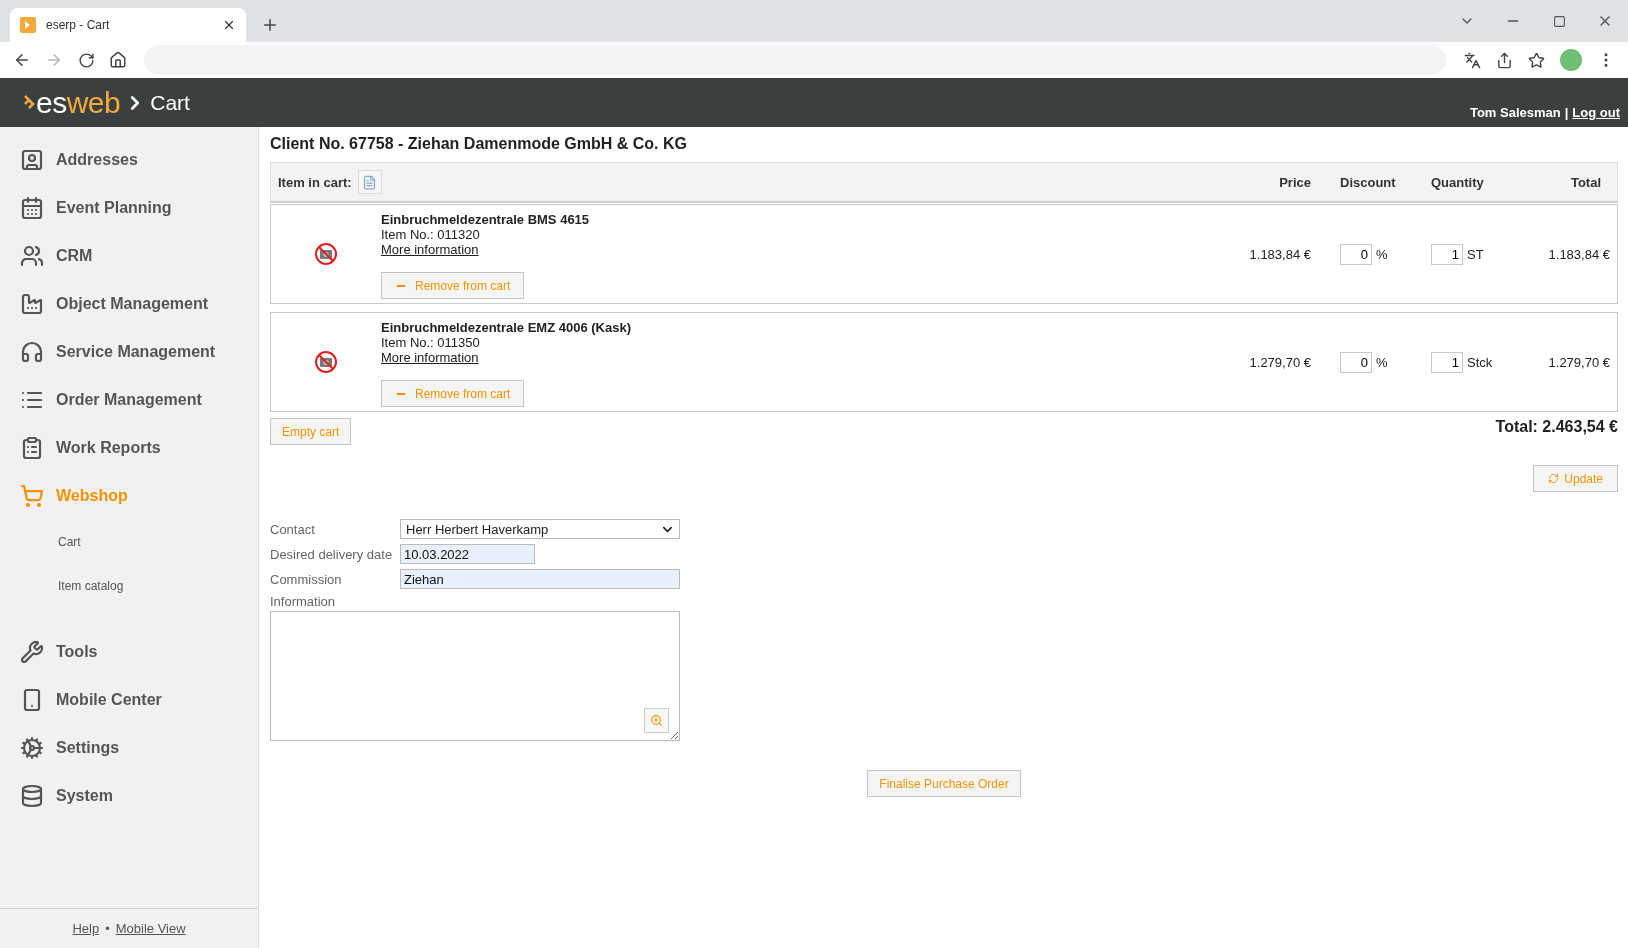 This screenshot has width=1628, height=948. I want to click on translate-icon, so click(1472, 60).